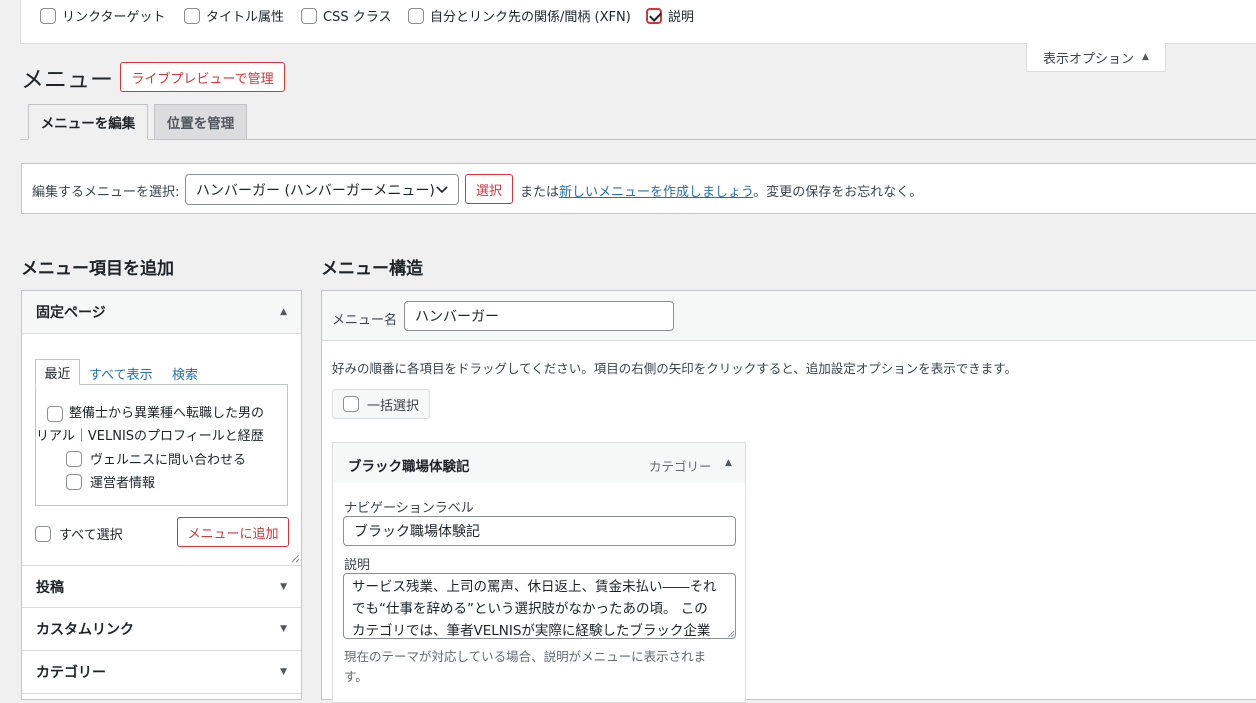 The image size is (1256, 703). I want to click on screen-option-description: 説明, so click(670, 15).